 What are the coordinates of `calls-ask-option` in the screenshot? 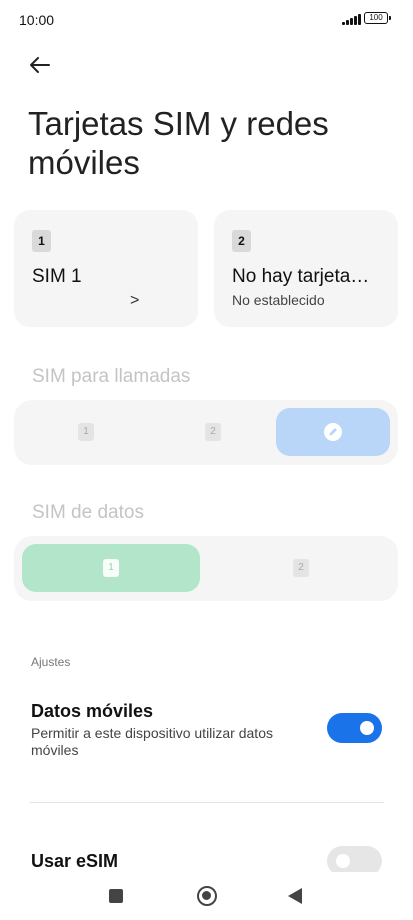 It's located at (333, 432).